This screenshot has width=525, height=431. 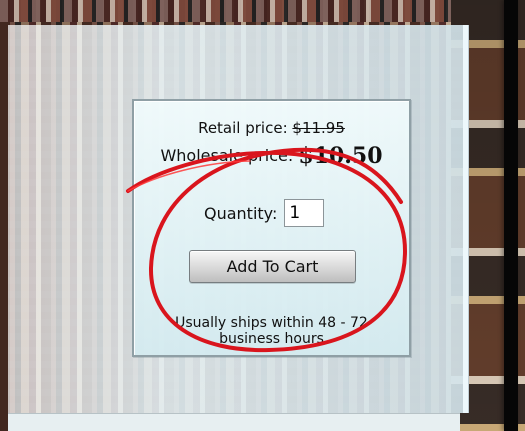 What do you see at coordinates (241, 213) in the screenshot?
I see `quantity-label: Quantity:` at bounding box center [241, 213].